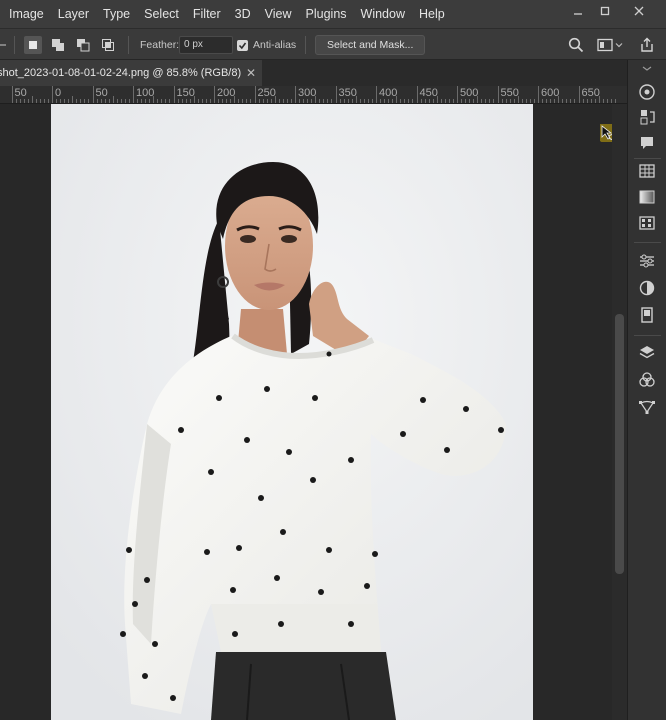  What do you see at coordinates (578, 11) in the screenshot?
I see `minimize-button` at bounding box center [578, 11].